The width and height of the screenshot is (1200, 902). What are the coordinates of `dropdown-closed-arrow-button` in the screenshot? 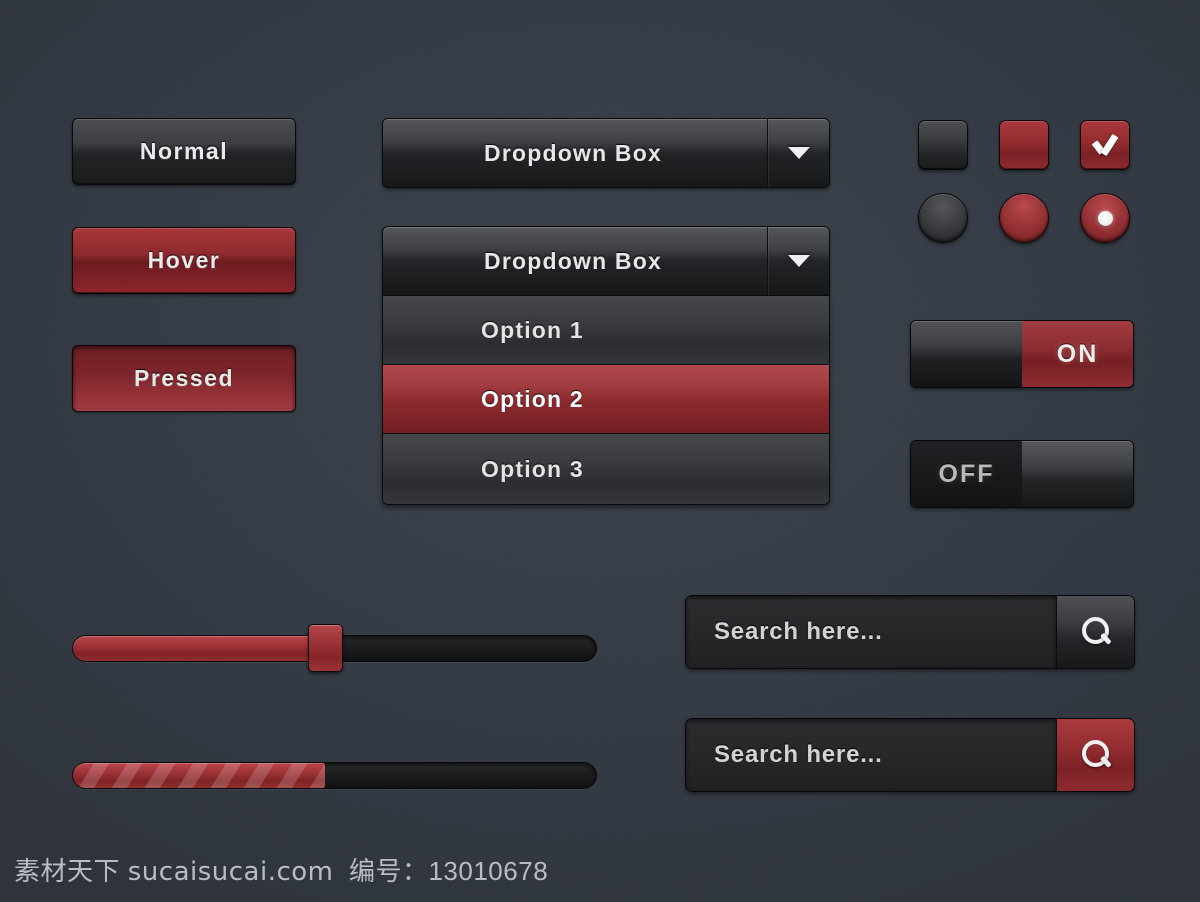 It's located at (798, 153).